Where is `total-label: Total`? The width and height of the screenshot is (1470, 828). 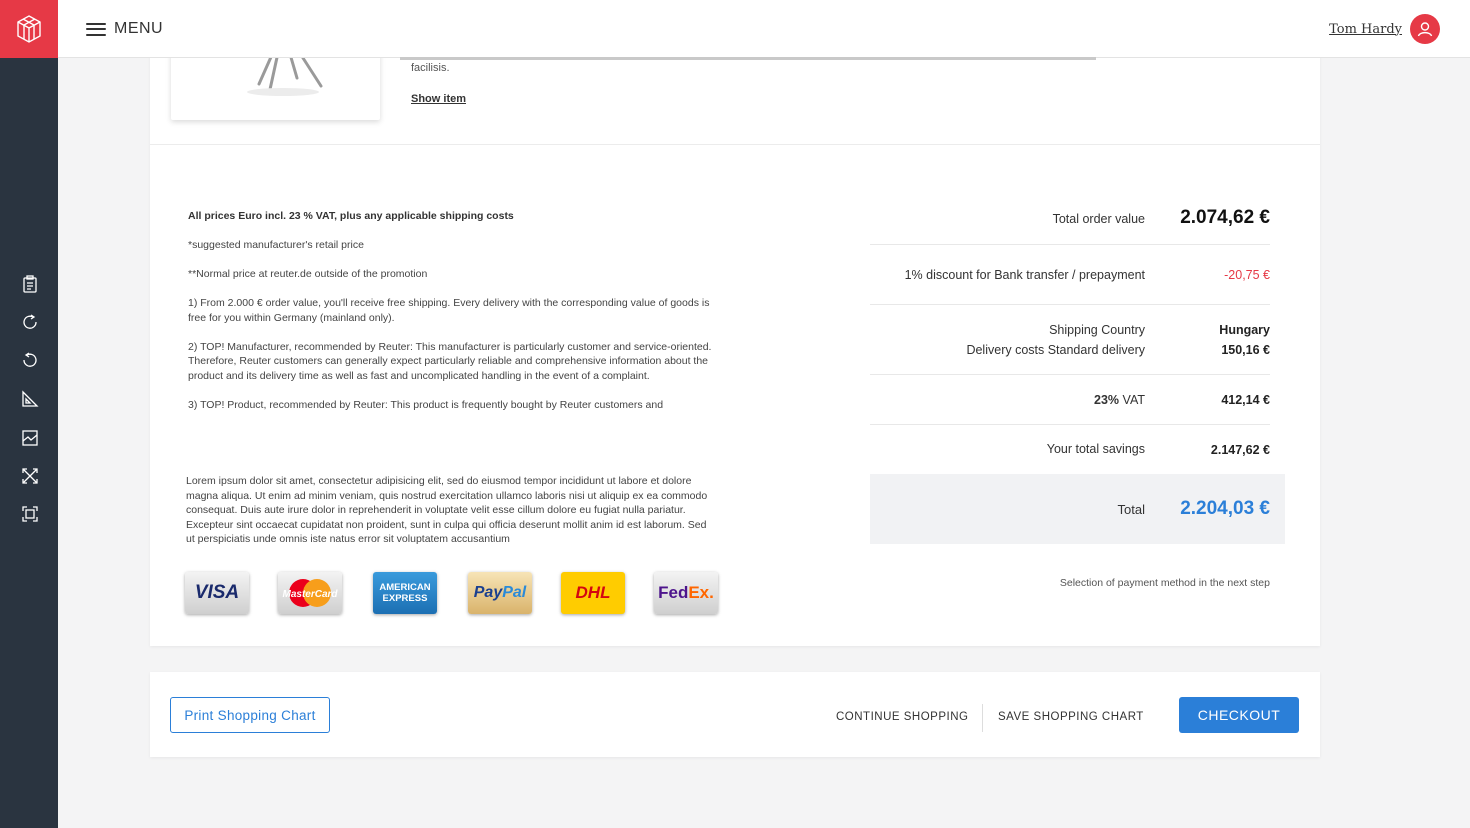 total-label: Total is located at coordinates (1131, 509).